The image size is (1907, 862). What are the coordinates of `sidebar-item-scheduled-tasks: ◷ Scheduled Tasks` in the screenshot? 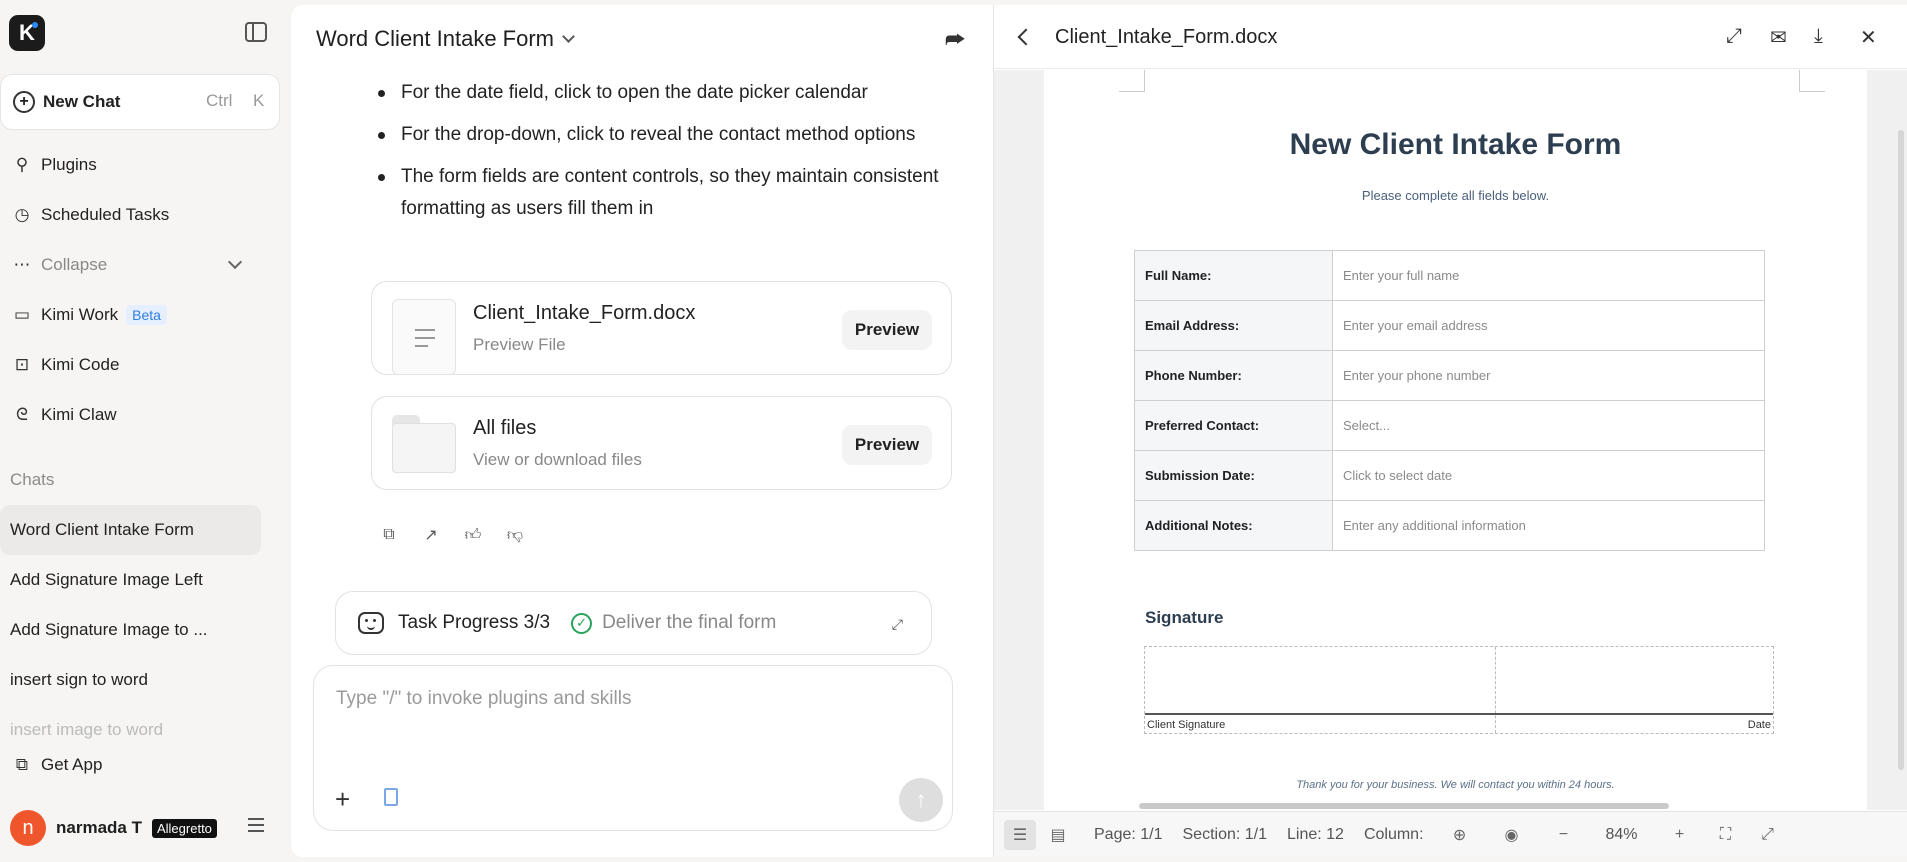 It's located at (140, 215).